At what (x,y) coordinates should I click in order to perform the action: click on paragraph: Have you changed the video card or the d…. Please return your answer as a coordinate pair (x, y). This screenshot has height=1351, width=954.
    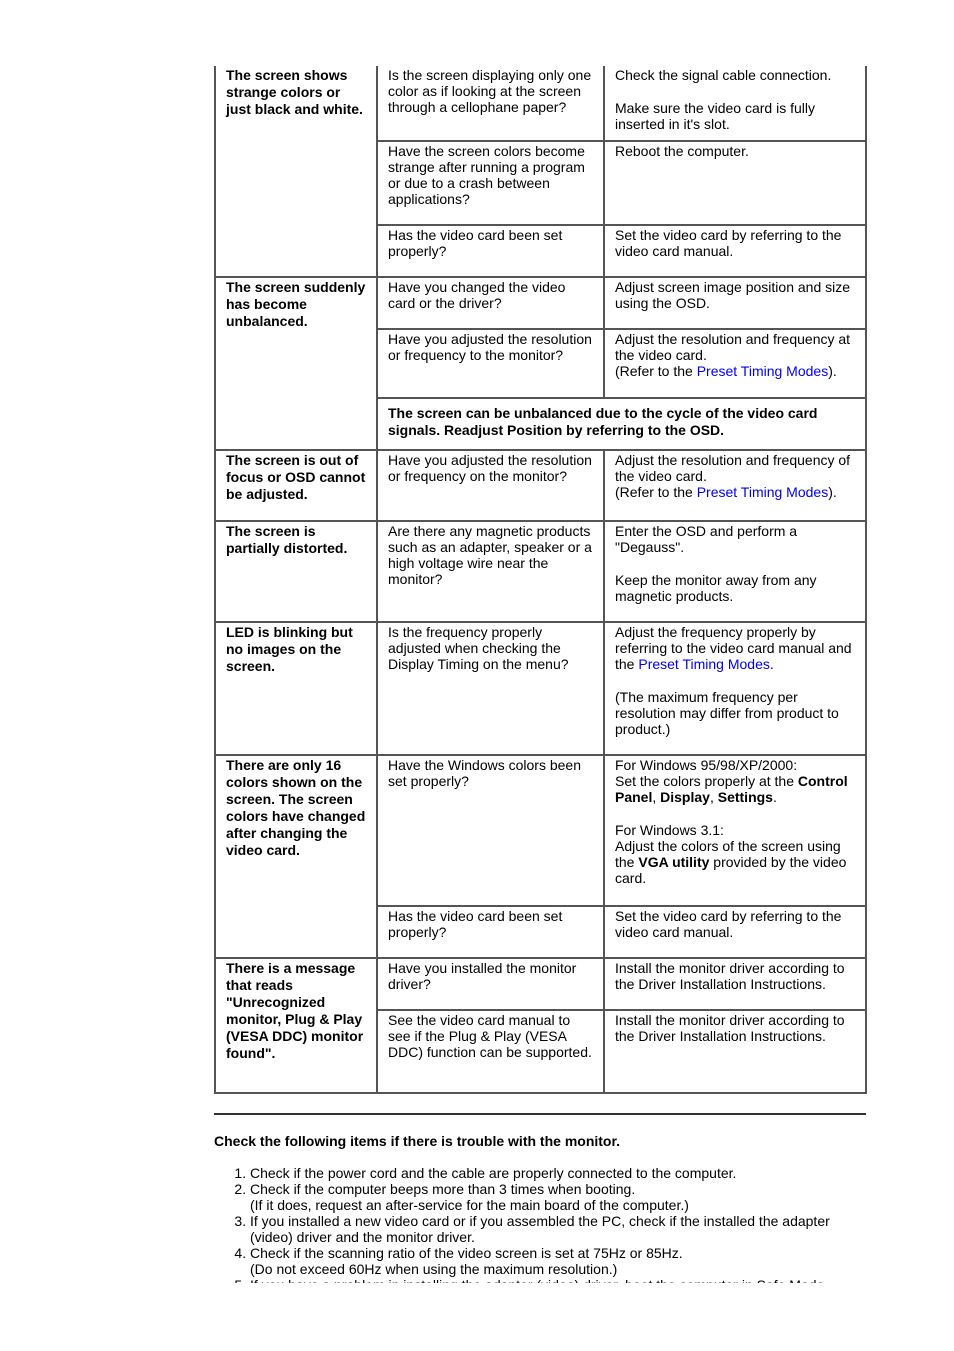
    Looking at the image, I should click on (491, 295).